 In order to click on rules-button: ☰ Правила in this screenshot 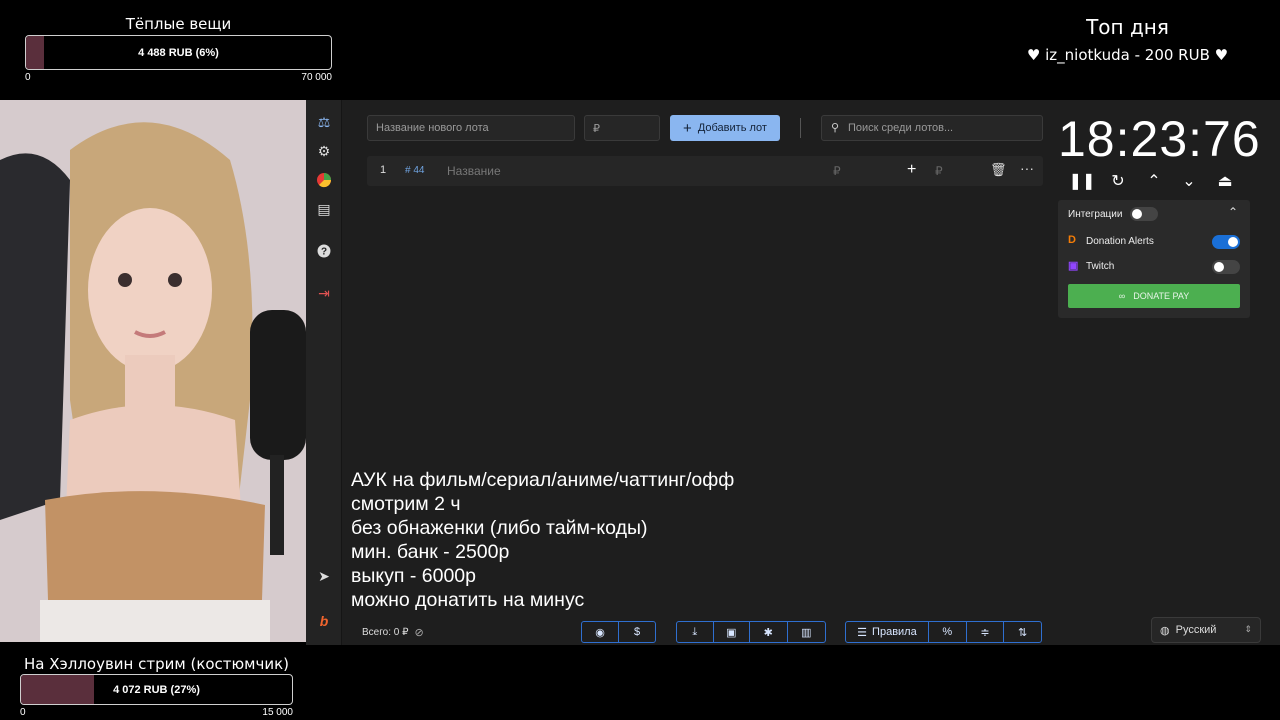, I will do `click(887, 632)`.